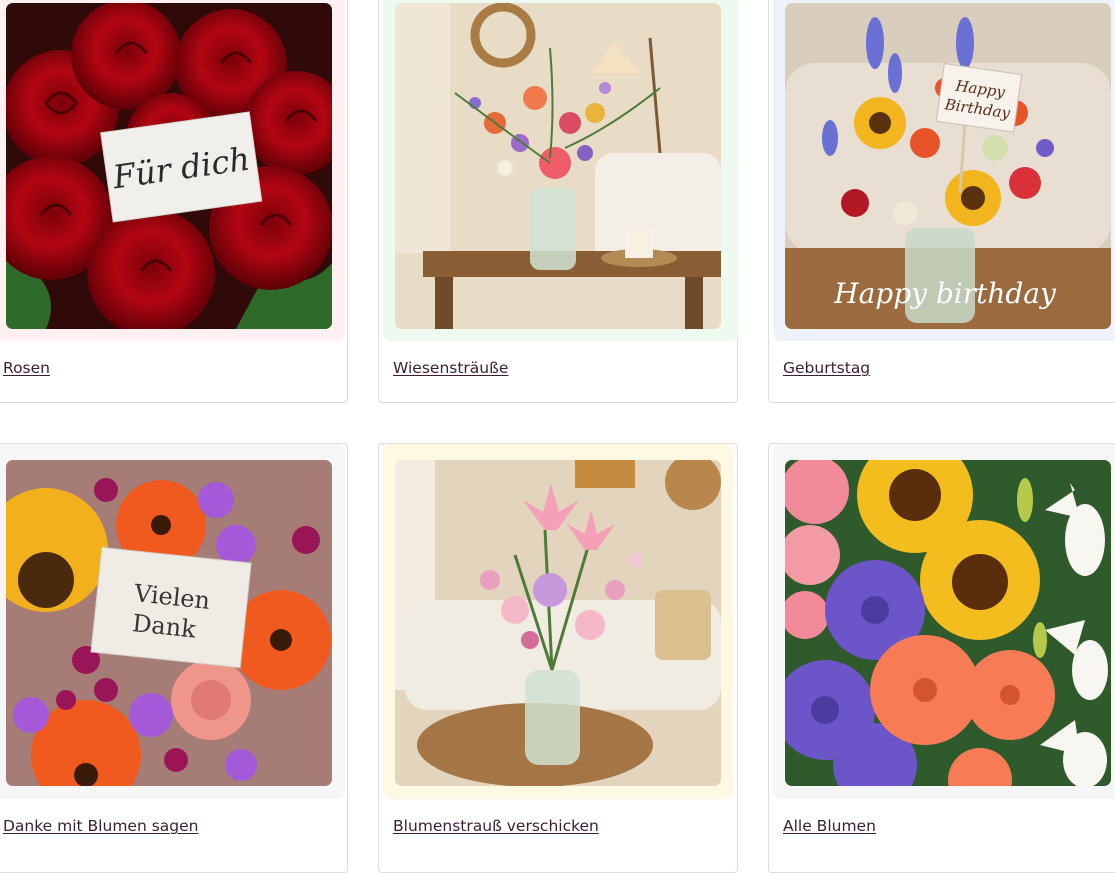 This screenshot has width=1115, height=873. I want to click on card-image-tile: Vielen Dank, so click(172, 621).